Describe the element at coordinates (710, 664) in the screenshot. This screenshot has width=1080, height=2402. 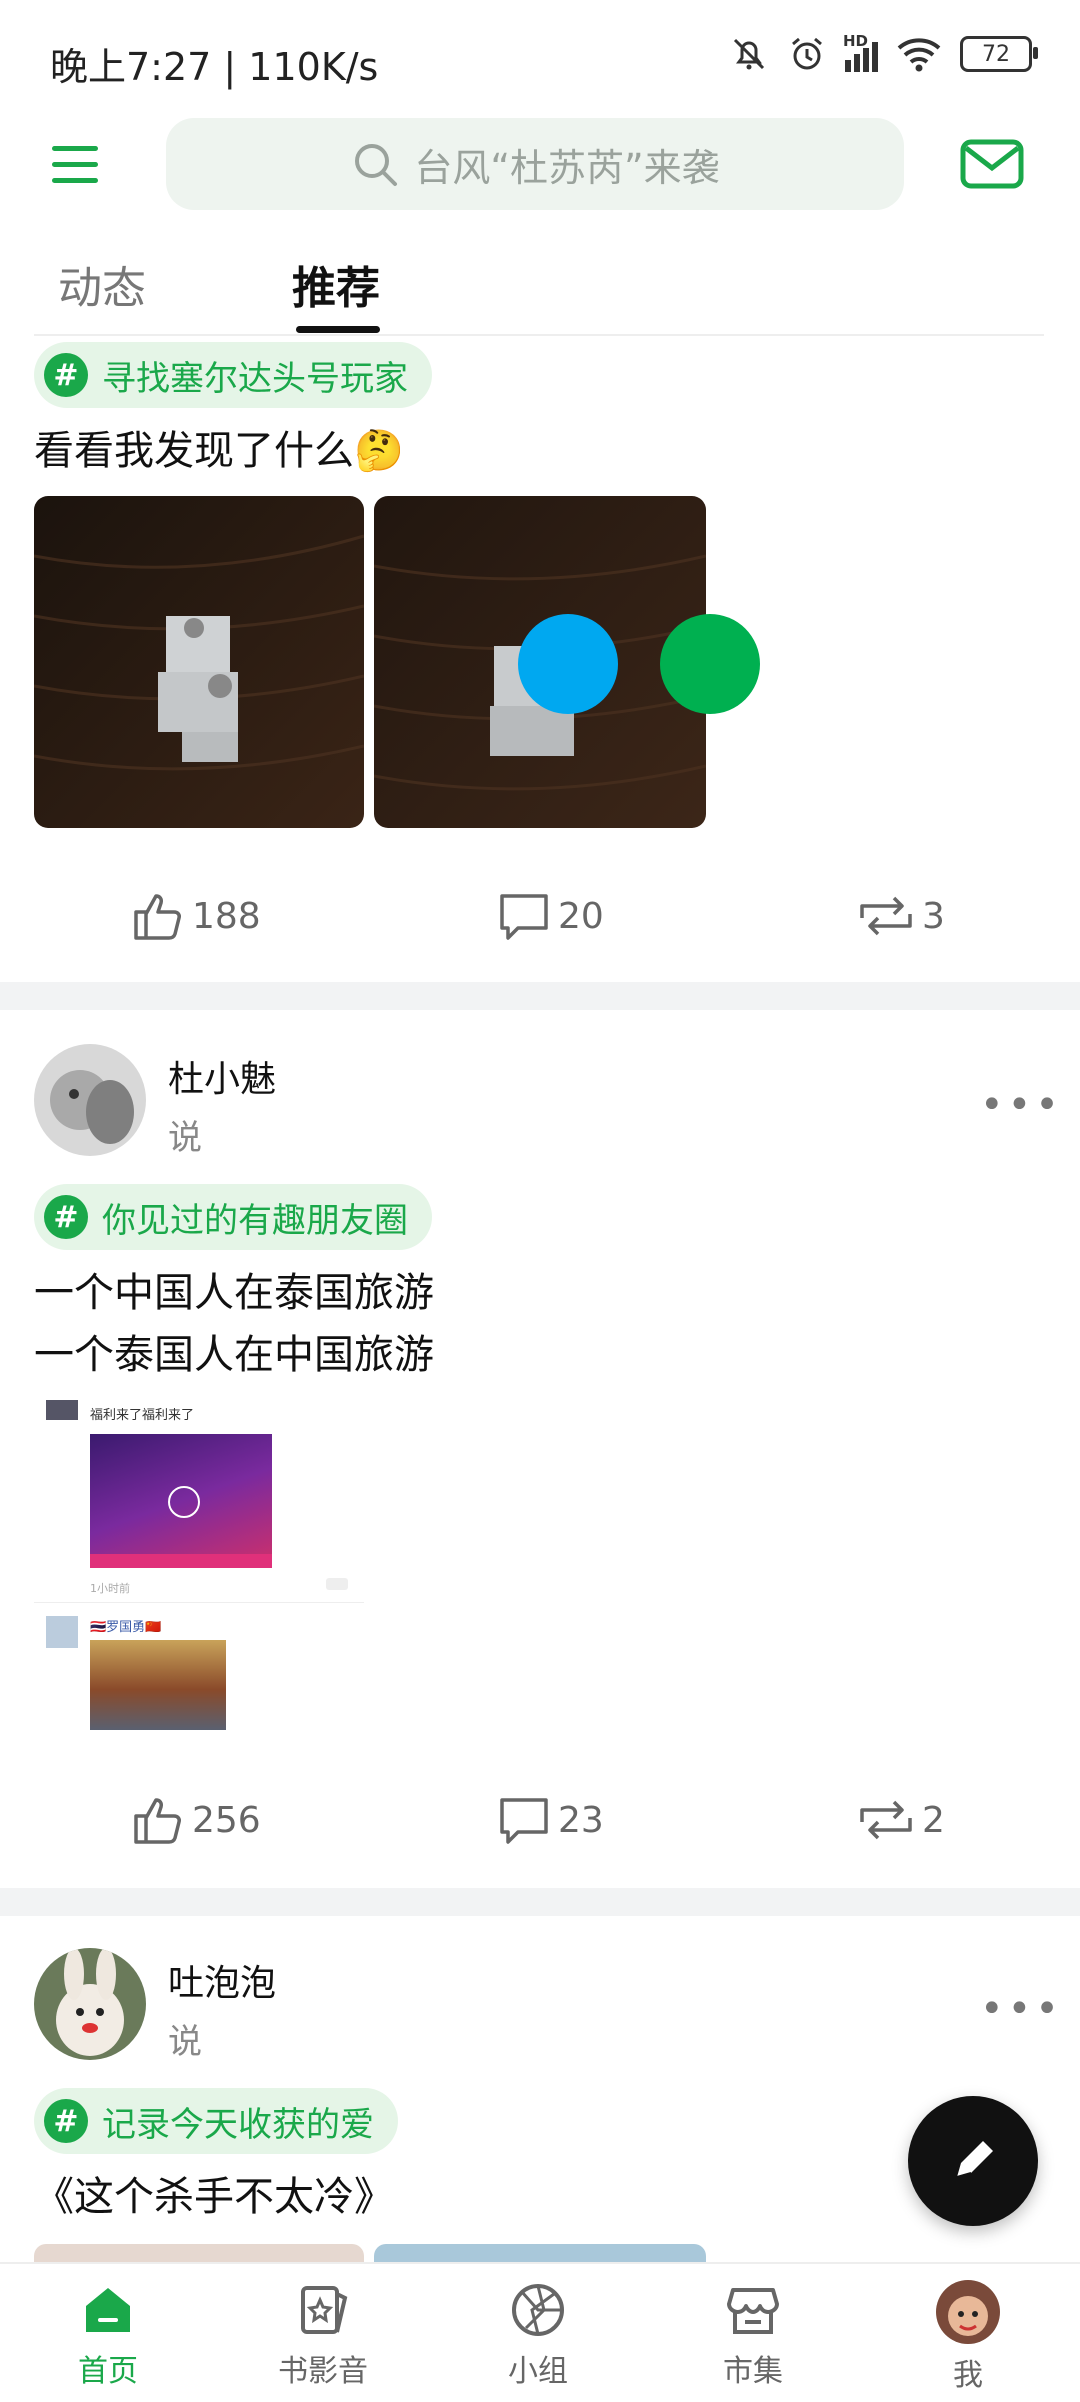
I see `green-overlay-dot` at that location.